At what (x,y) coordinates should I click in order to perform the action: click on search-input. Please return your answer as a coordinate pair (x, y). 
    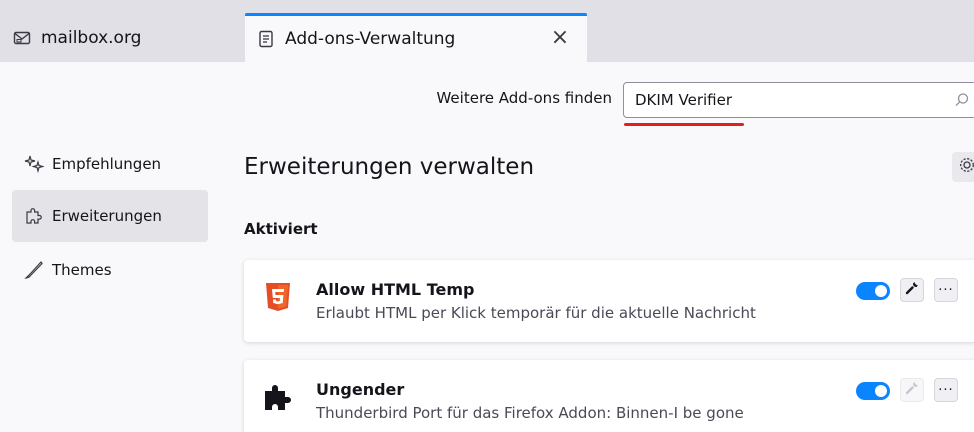
    Looking at the image, I should click on (785, 100).